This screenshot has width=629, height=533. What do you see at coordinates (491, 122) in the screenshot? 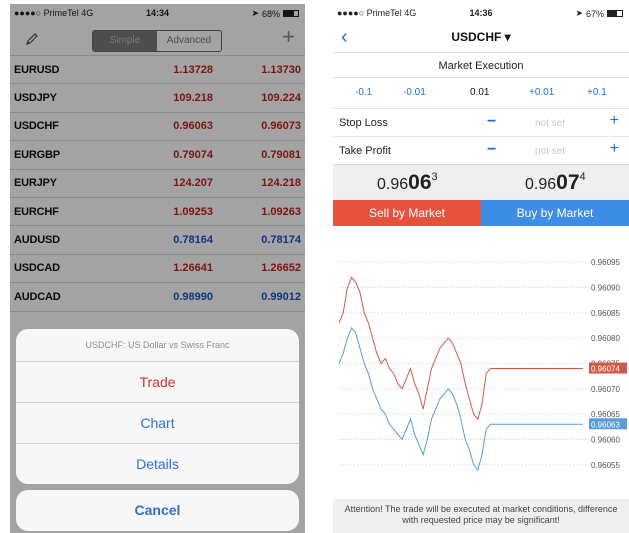
I see `stop-loss-minus-button: −` at bounding box center [491, 122].